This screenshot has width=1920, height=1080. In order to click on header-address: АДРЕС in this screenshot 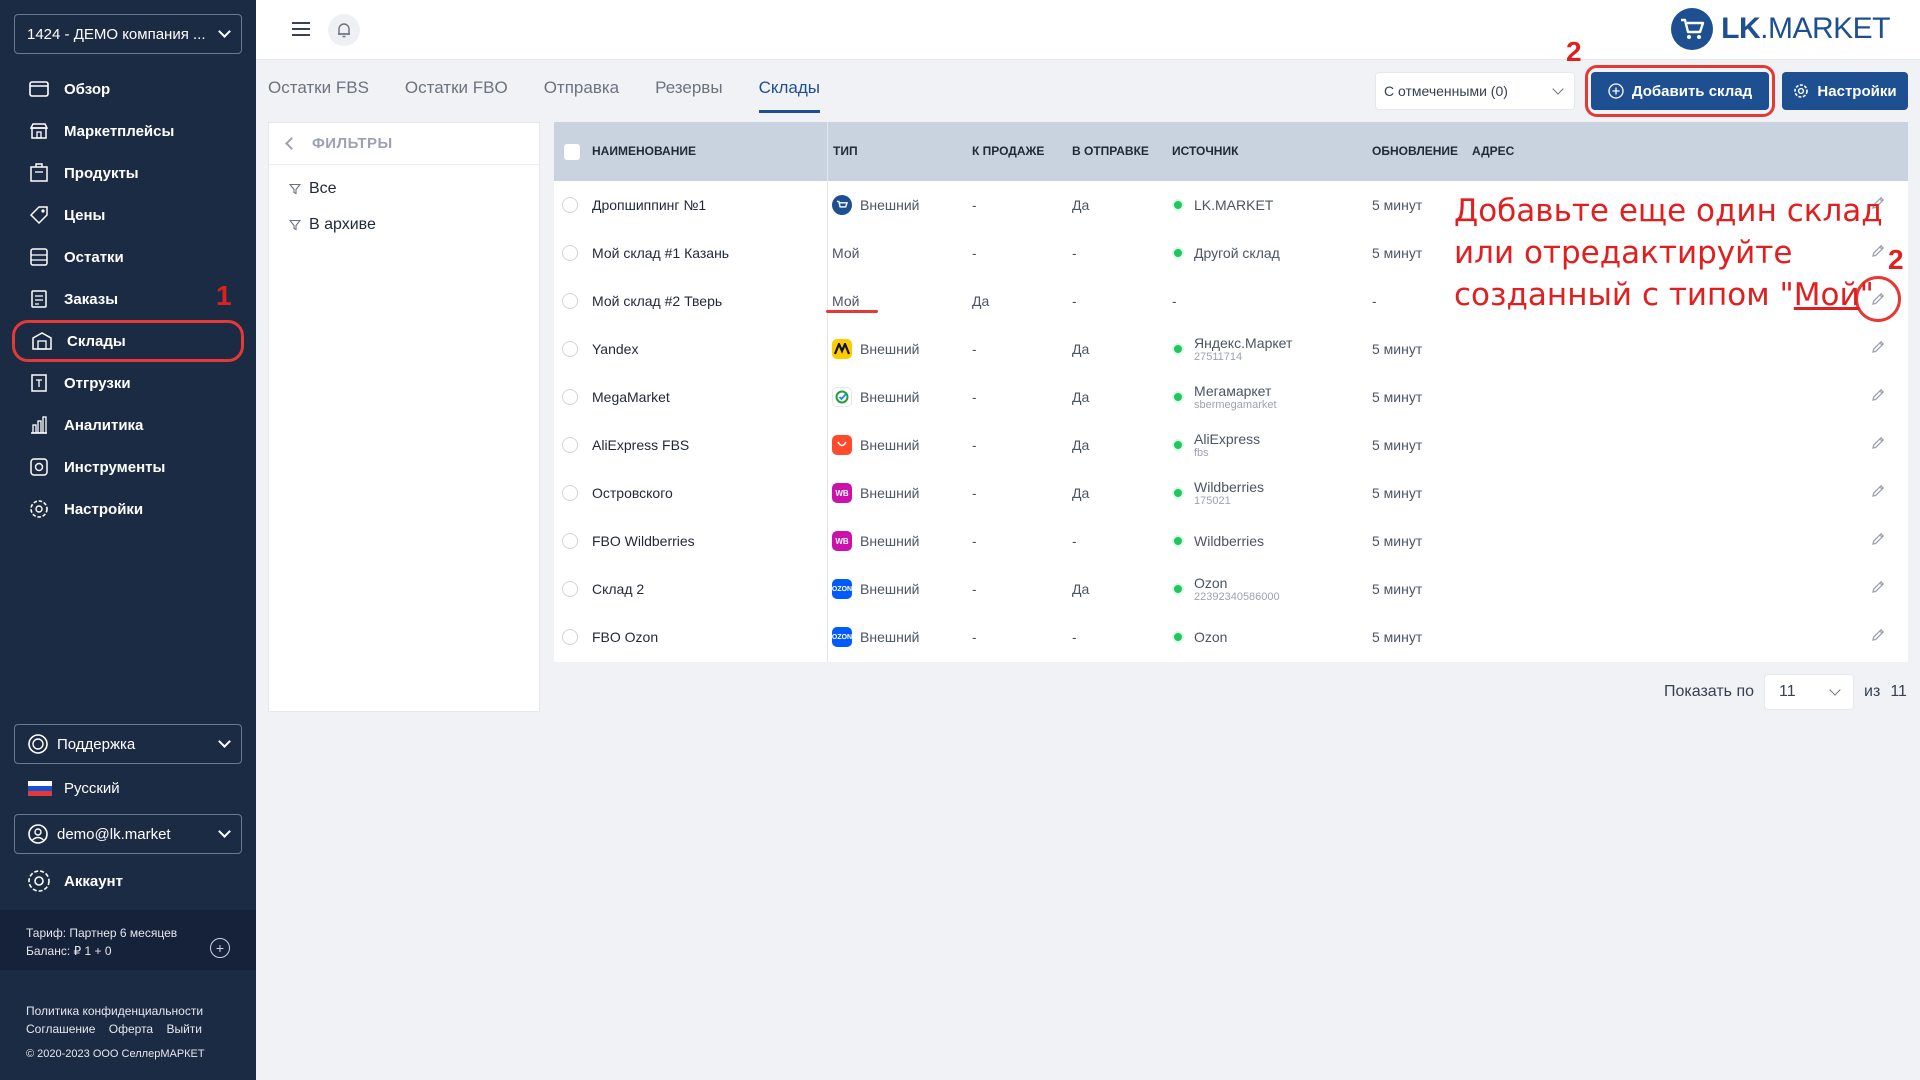, I will do `click(1493, 151)`.